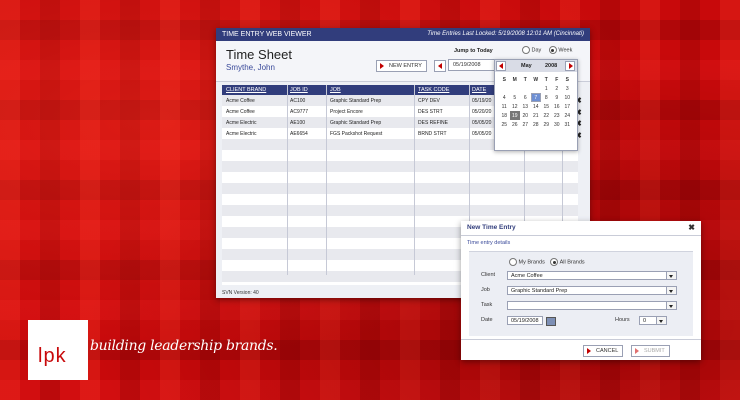 The width and height of the screenshot is (740, 400). What do you see at coordinates (572, 262) in the screenshot?
I see `all-brands-label: All Brands` at bounding box center [572, 262].